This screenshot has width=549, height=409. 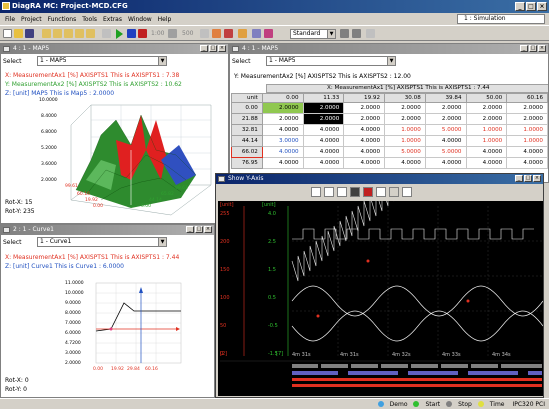 What do you see at coordinates (282, 98) in the screenshot?
I see `column-header: 0.00` at bounding box center [282, 98].